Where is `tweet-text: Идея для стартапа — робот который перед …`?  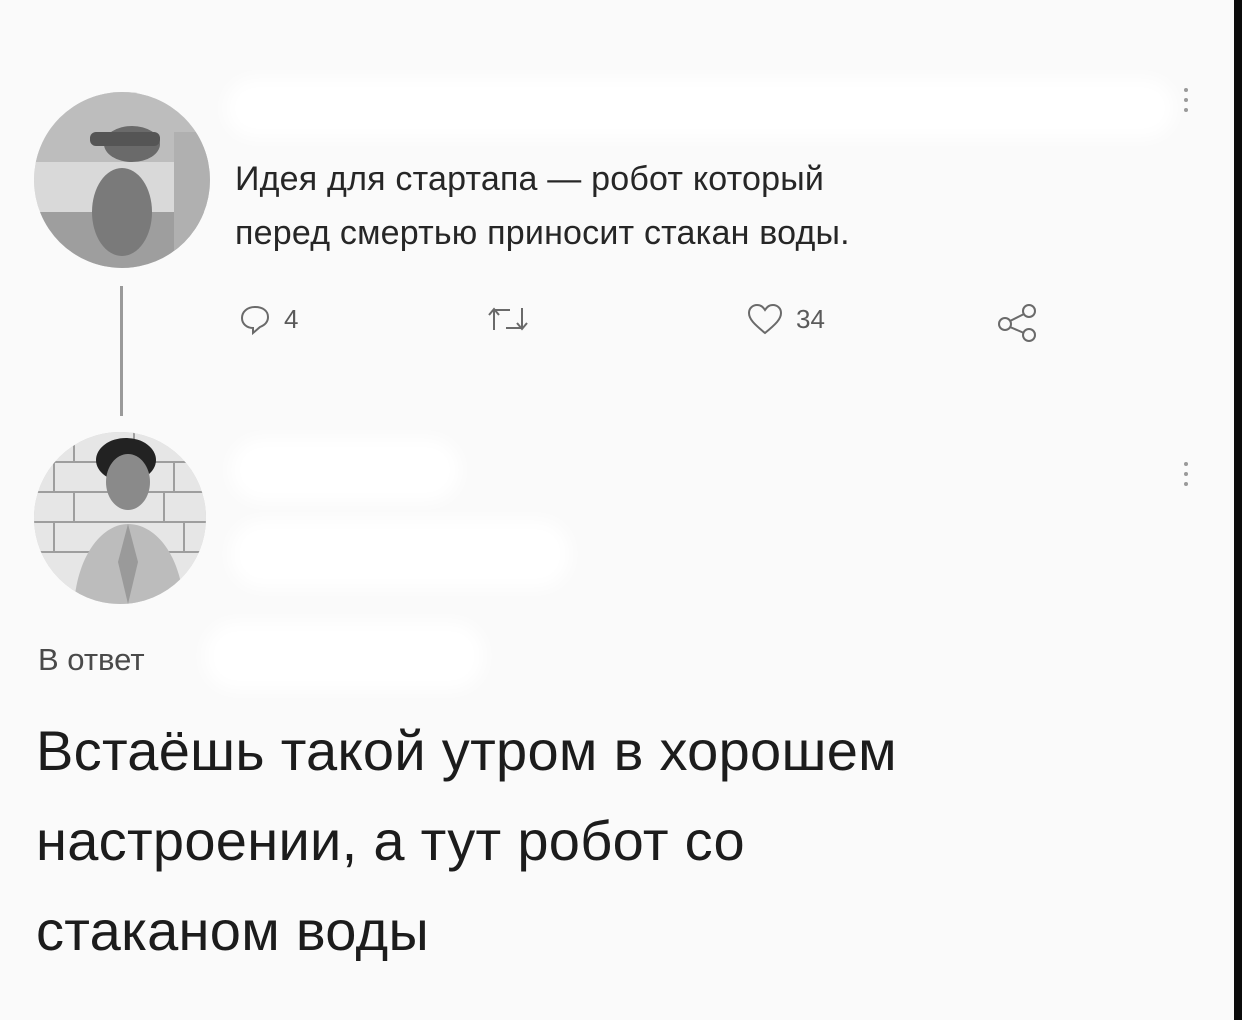 tweet-text: Идея для стартапа — робот который перед … is located at coordinates (685, 206).